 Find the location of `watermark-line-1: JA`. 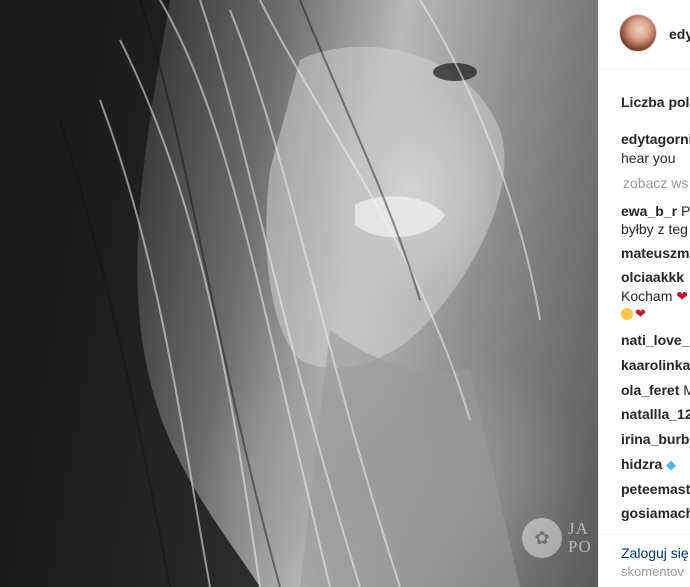

watermark-line-1: JA is located at coordinates (578, 528).